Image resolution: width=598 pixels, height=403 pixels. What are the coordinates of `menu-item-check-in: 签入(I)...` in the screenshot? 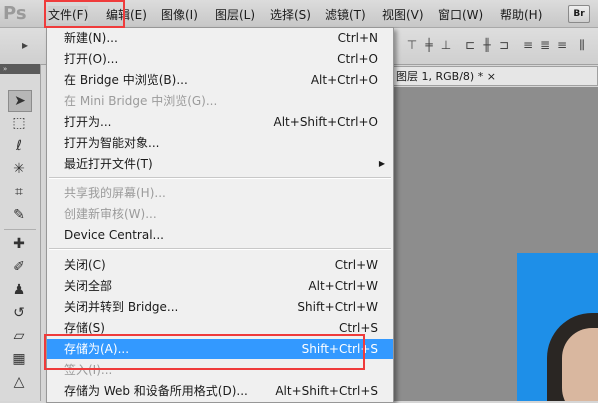 It's located at (88, 370).